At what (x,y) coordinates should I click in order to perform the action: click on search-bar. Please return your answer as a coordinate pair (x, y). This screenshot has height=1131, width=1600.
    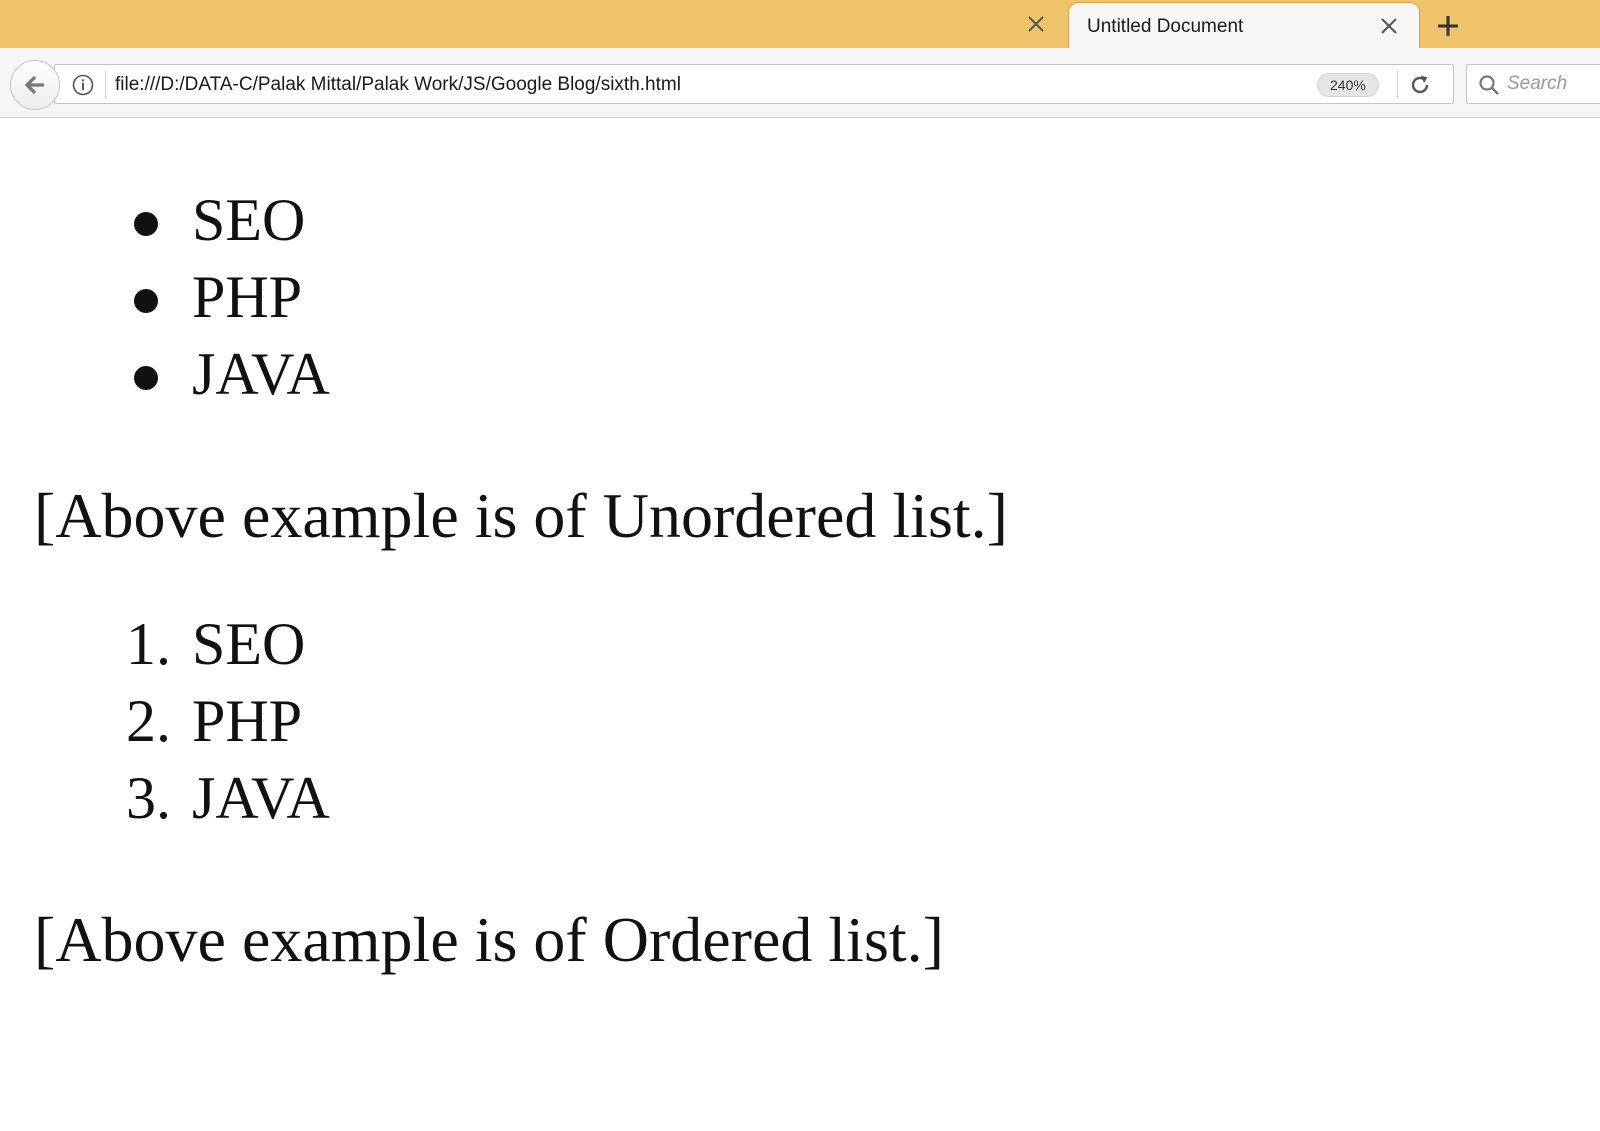
    Looking at the image, I should click on (1533, 84).